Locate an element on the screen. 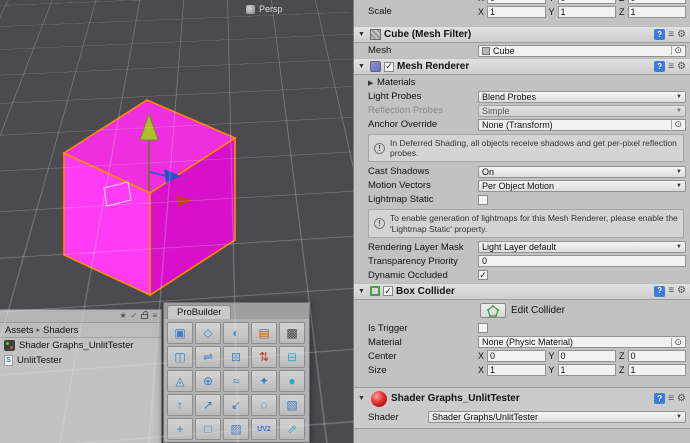 Image resolution: width=690 pixels, height=443 pixels. probuilder-tool-flip-normals-icon: ⇅ is located at coordinates (264, 357).